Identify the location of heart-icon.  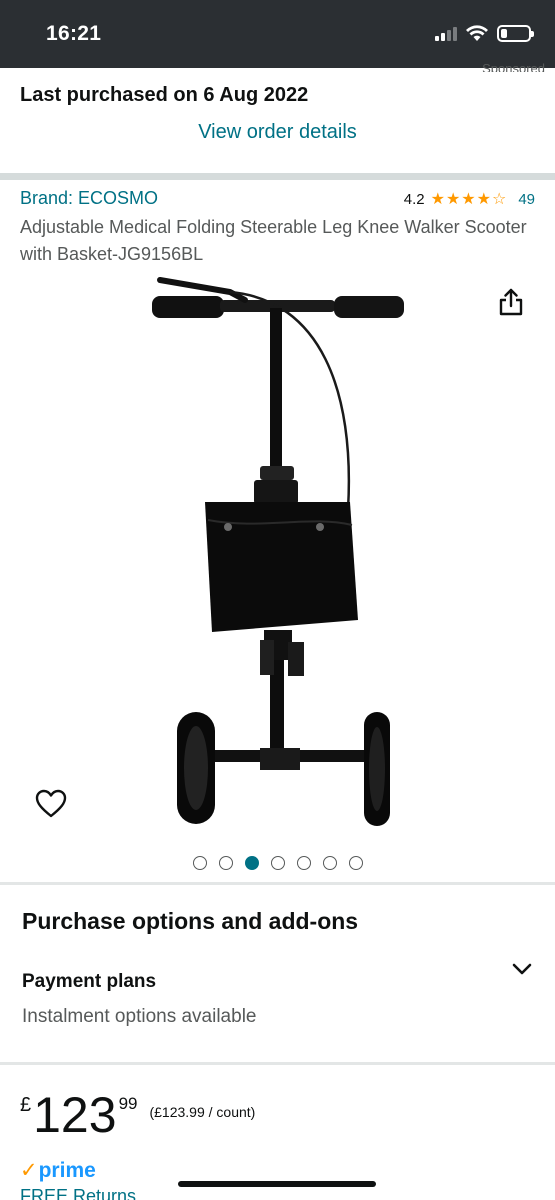
(51, 804).